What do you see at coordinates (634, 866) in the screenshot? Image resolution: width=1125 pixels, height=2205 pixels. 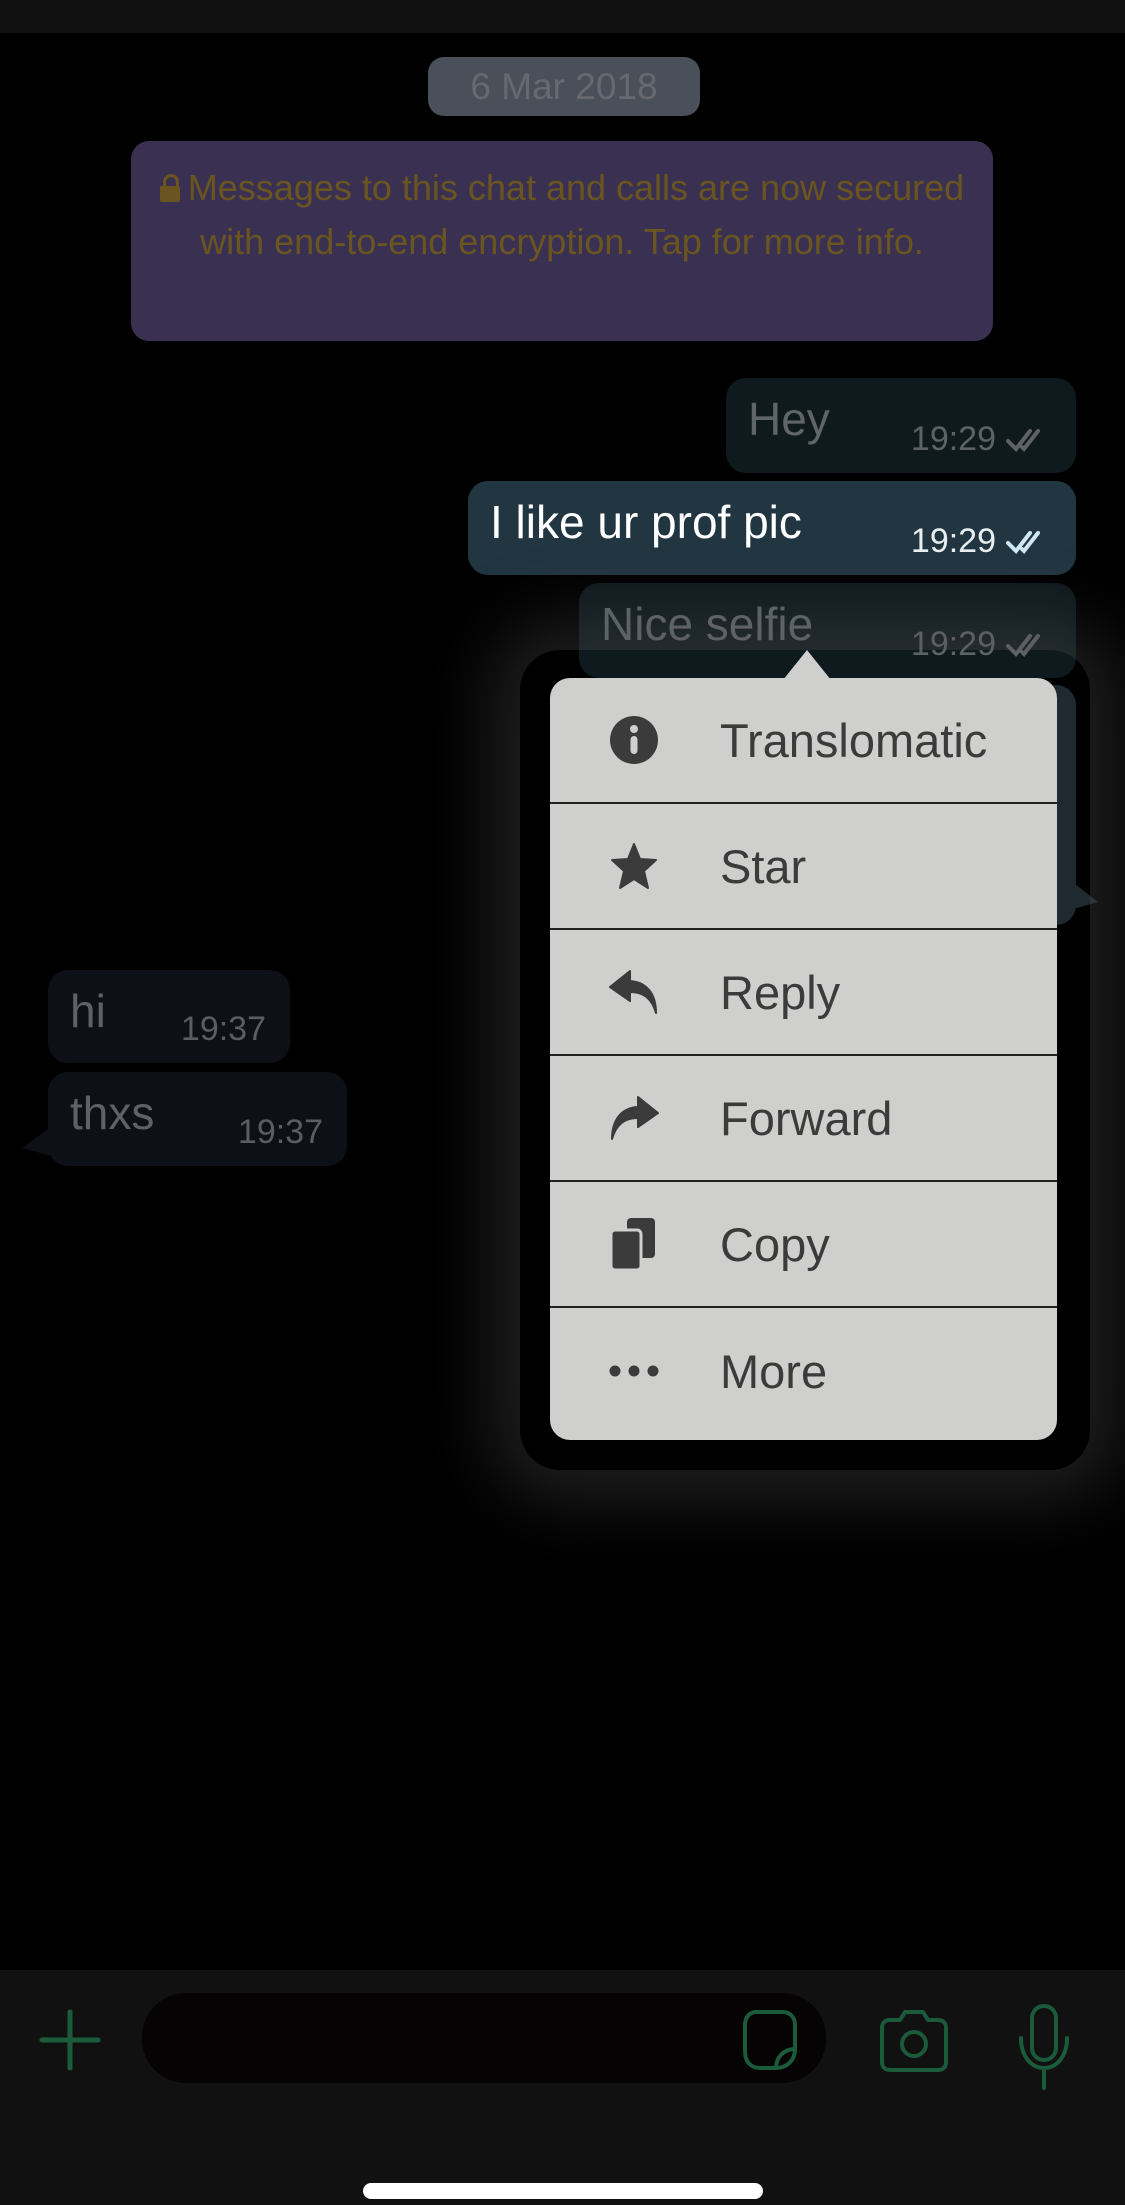 I see `star-icon` at bounding box center [634, 866].